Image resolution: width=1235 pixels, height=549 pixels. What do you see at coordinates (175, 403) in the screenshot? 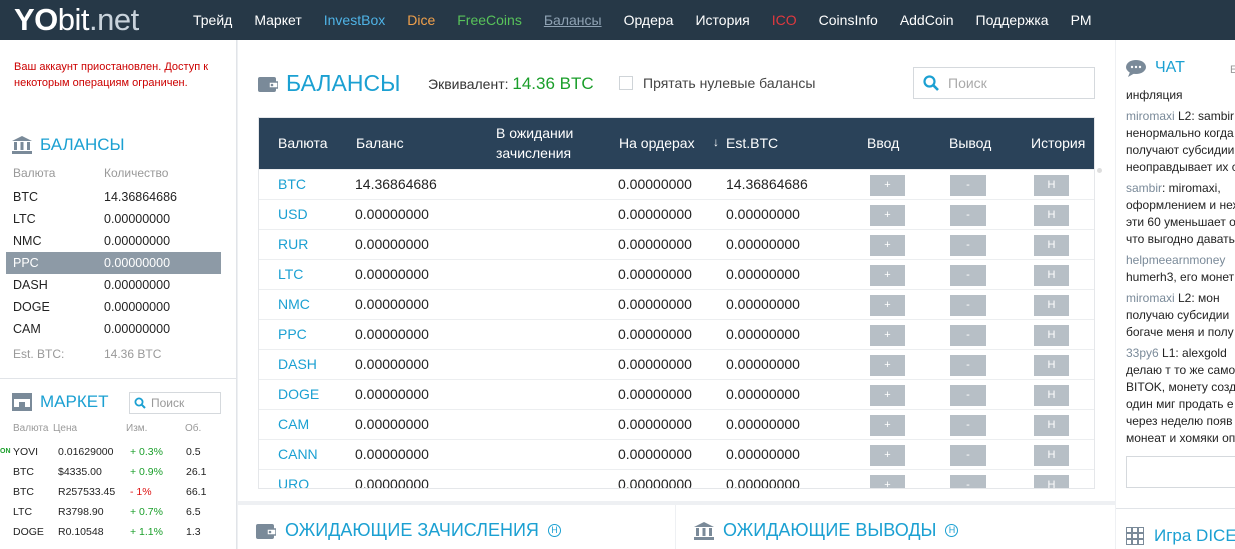
I see `market-search-input: Поиск` at bounding box center [175, 403].